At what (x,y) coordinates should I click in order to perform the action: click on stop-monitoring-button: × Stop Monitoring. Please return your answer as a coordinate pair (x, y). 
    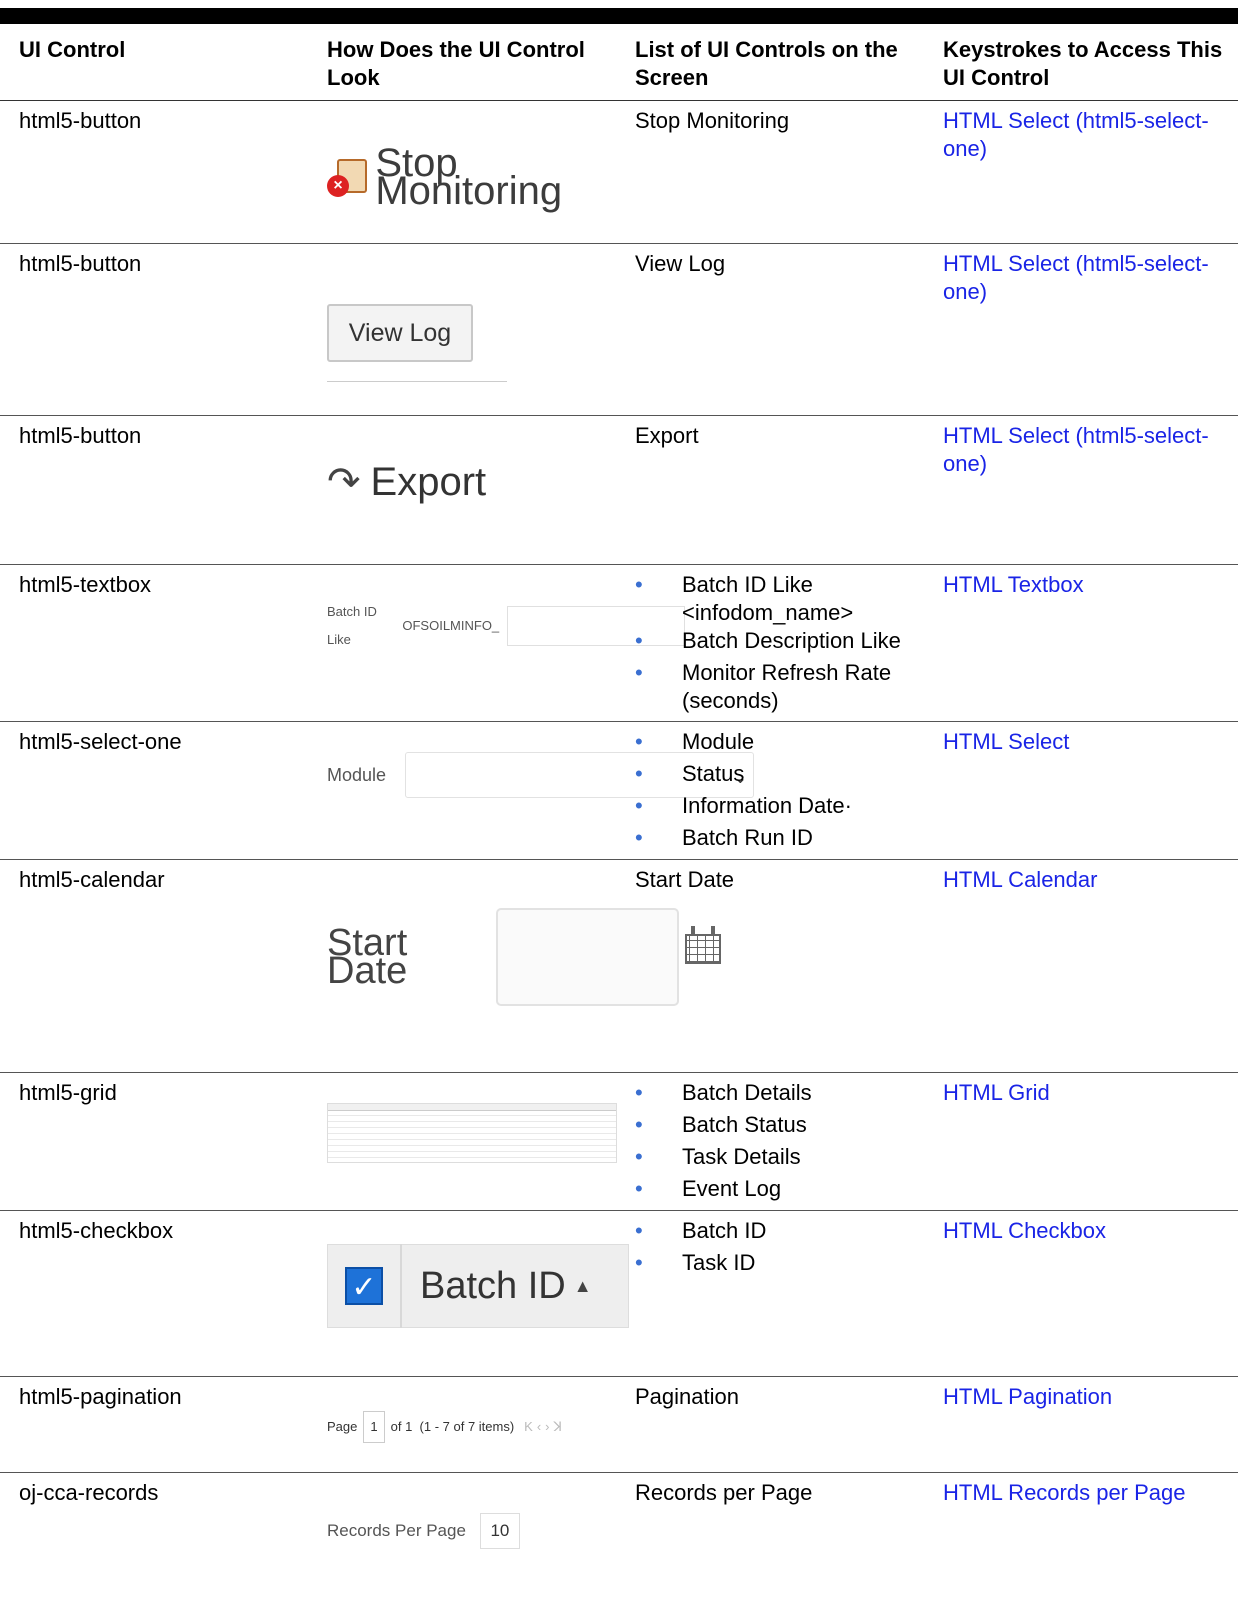
    Looking at the image, I should click on (471, 177).